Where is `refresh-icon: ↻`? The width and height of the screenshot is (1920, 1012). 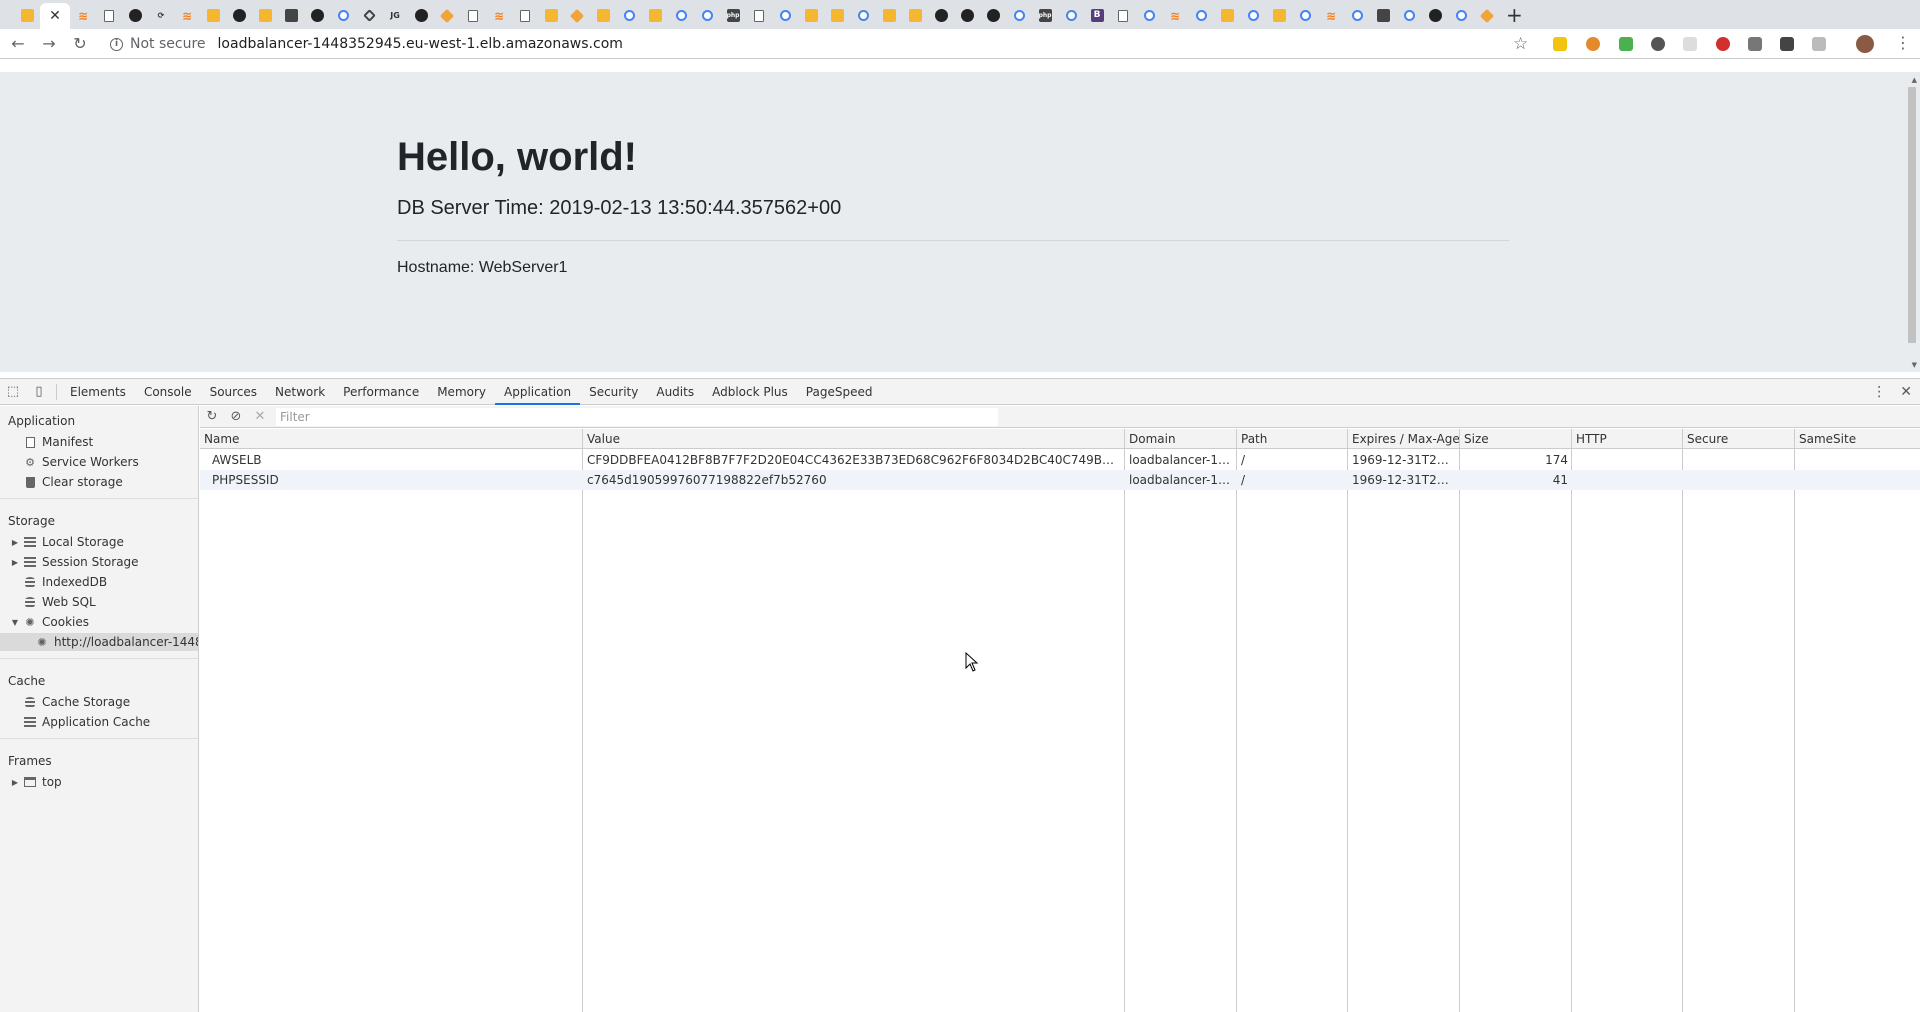
refresh-icon: ↻ is located at coordinates (212, 417).